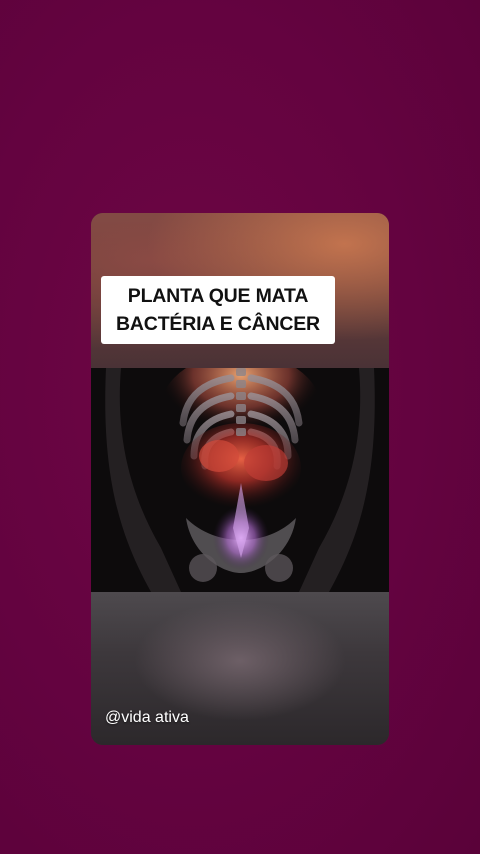 The width and height of the screenshot is (480, 854). I want to click on caption-line-2: BACTÉRIA E CÂNCER, so click(218, 324).